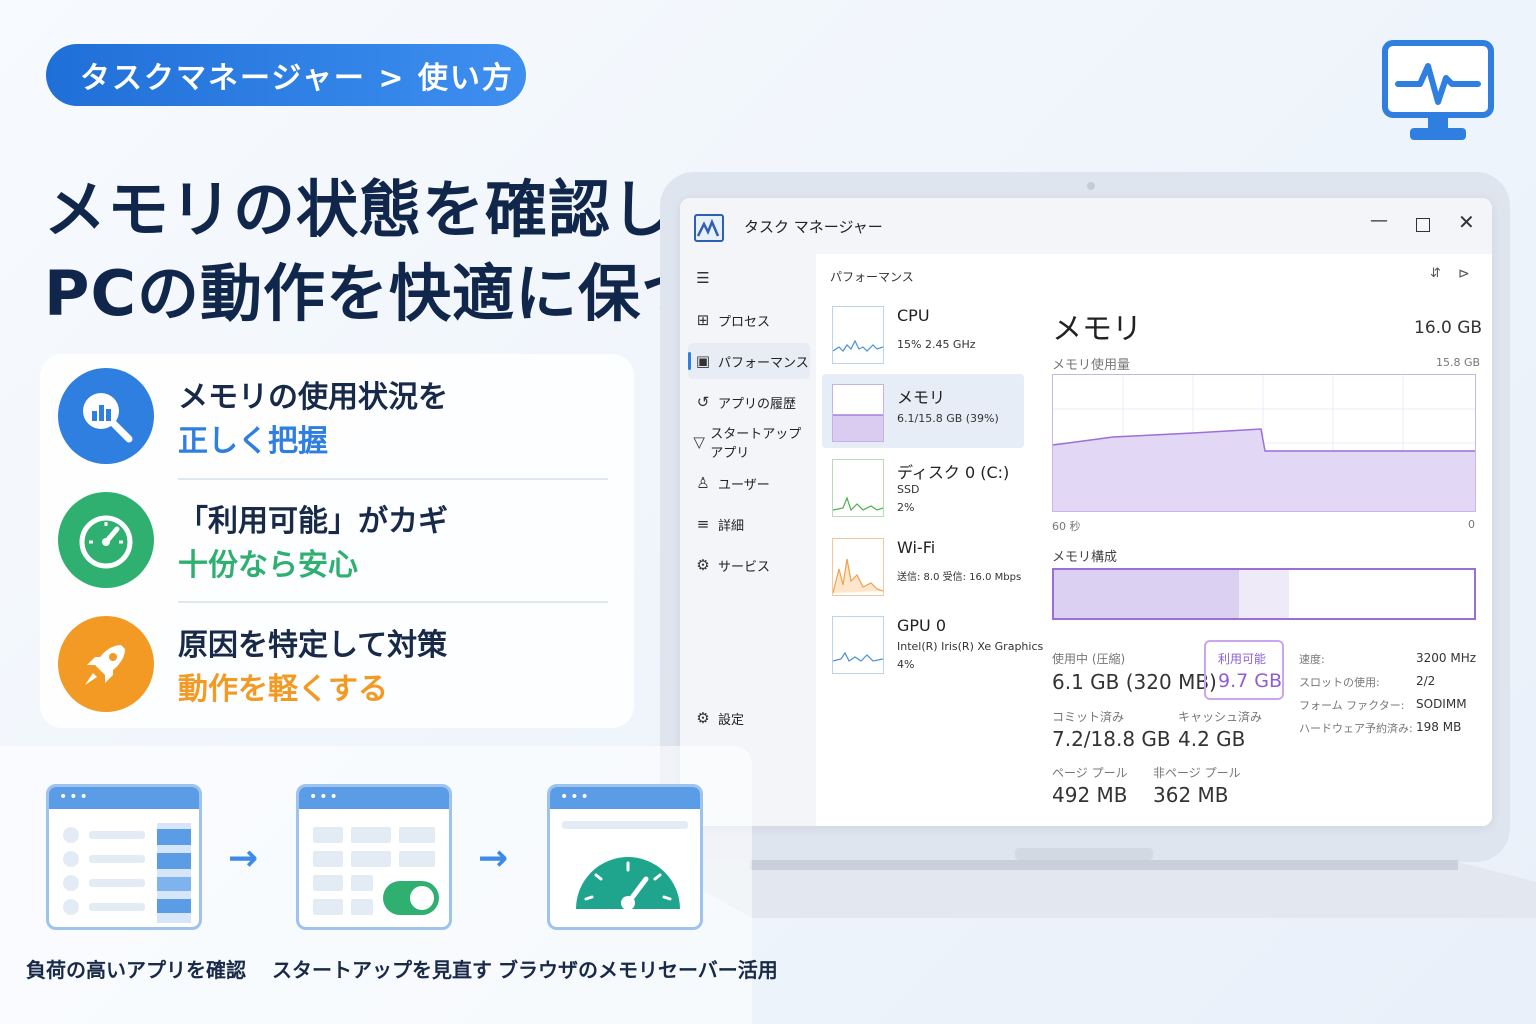  I want to click on sidebar-item-users: ♙ ユーザー, so click(749, 483).